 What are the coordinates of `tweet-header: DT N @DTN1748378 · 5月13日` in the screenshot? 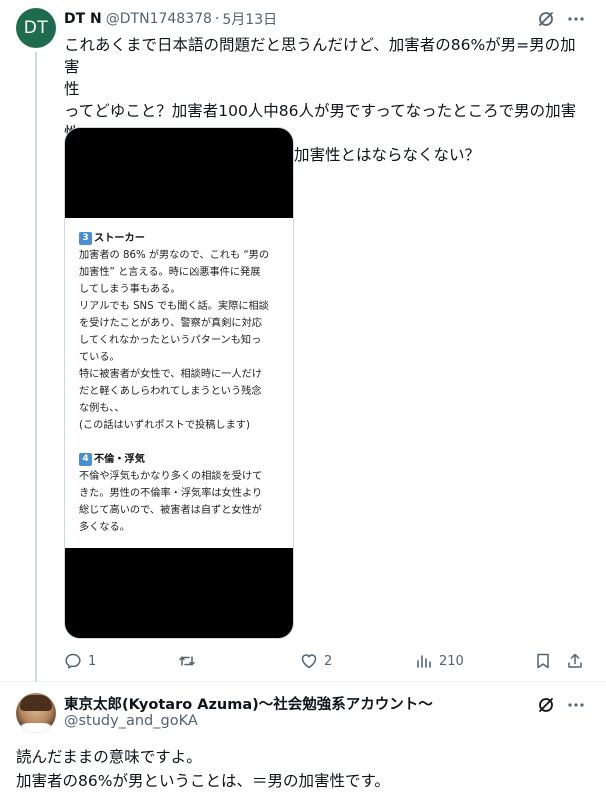 It's located at (170, 19).